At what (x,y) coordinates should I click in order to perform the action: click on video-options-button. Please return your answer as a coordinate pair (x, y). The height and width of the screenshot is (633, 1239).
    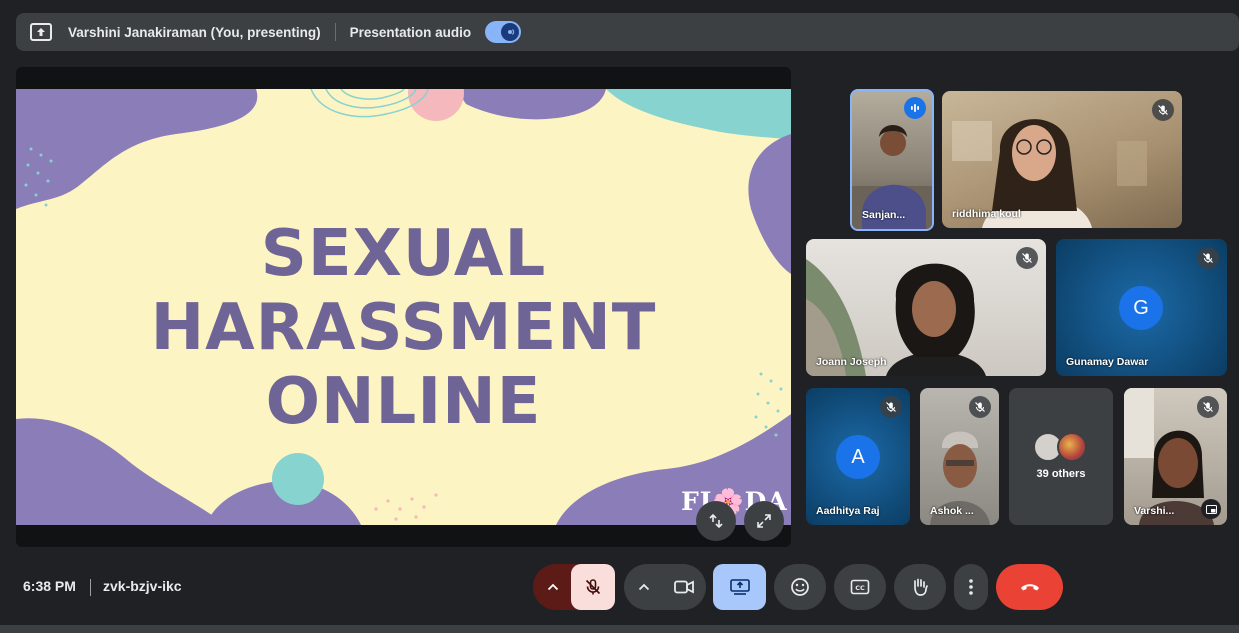
    Looking at the image, I should click on (644, 587).